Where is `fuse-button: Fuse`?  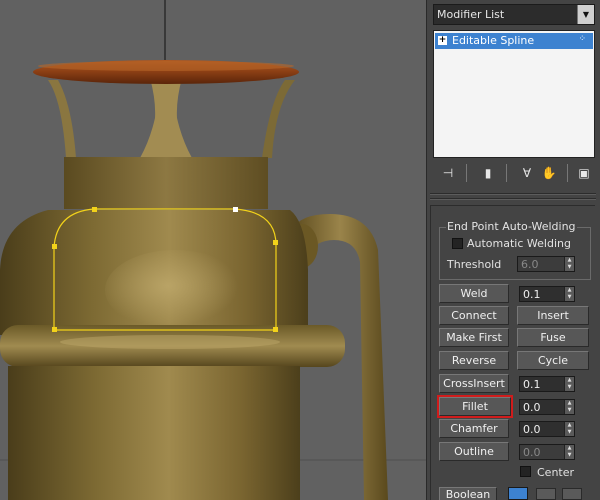 fuse-button: Fuse is located at coordinates (553, 337).